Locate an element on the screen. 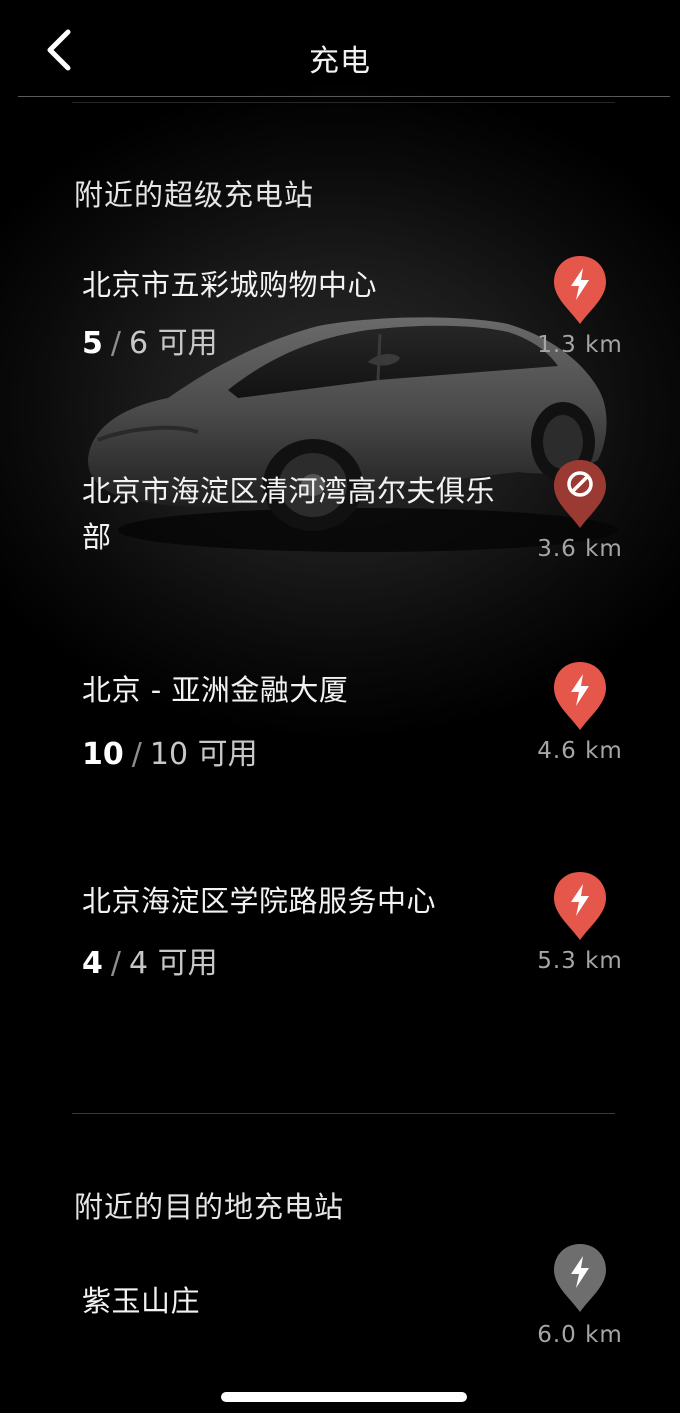 Image resolution: width=680 pixels, height=1413 pixels. home-indicator is located at coordinates (344, 1397).